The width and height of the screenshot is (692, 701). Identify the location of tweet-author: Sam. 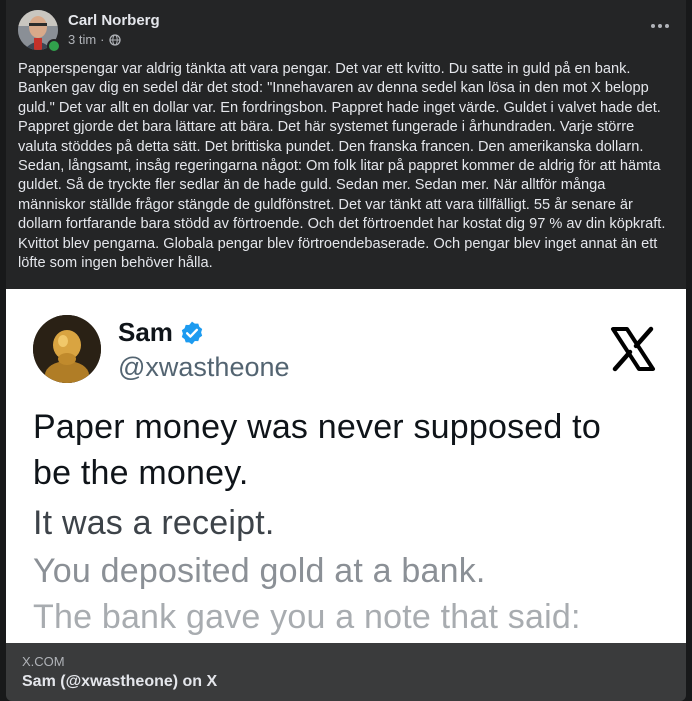
(161, 332).